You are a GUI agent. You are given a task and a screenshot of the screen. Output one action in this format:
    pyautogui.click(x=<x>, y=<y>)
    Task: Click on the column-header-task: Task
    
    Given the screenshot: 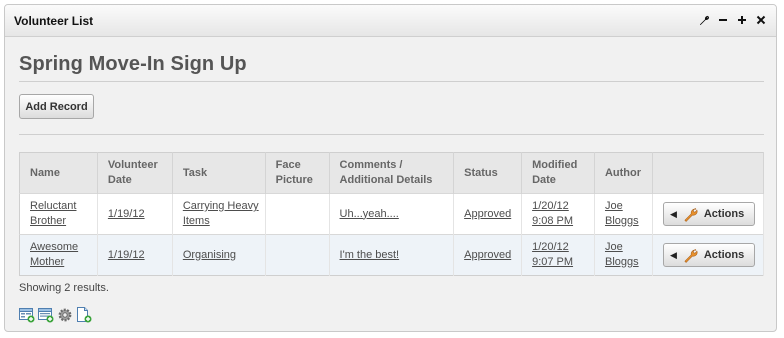 What is the action you would take?
    pyautogui.click(x=219, y=173)
    